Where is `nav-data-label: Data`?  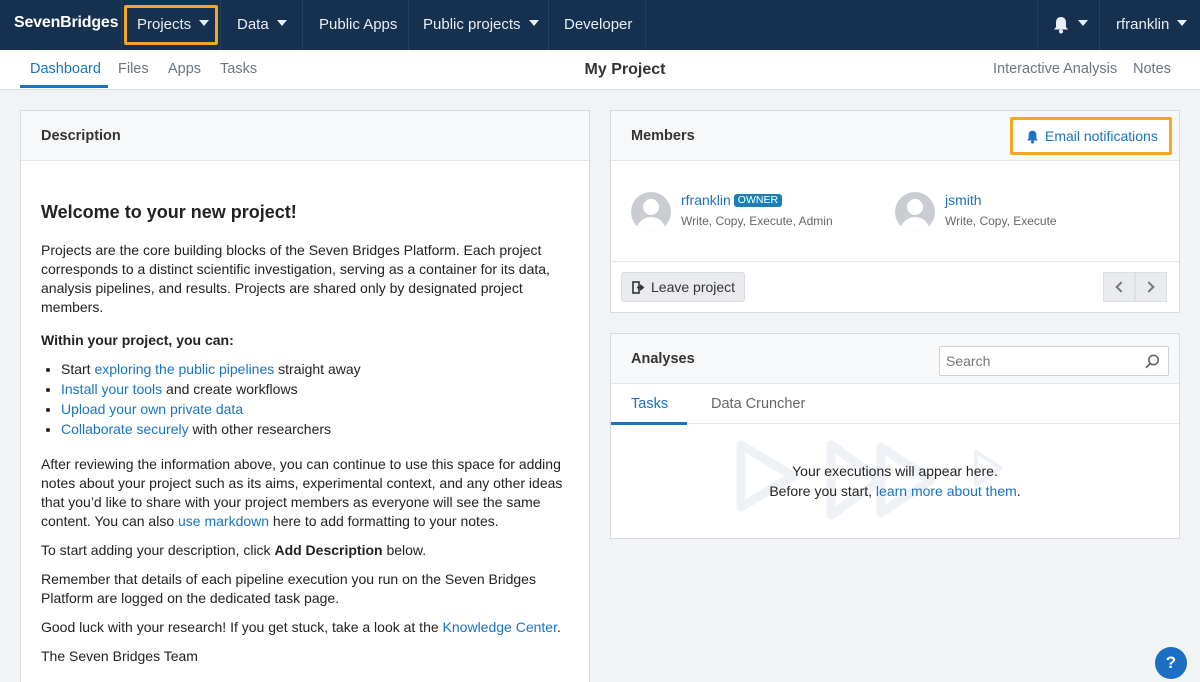
nav-data-label: Data is located at coordinates (253, 24).